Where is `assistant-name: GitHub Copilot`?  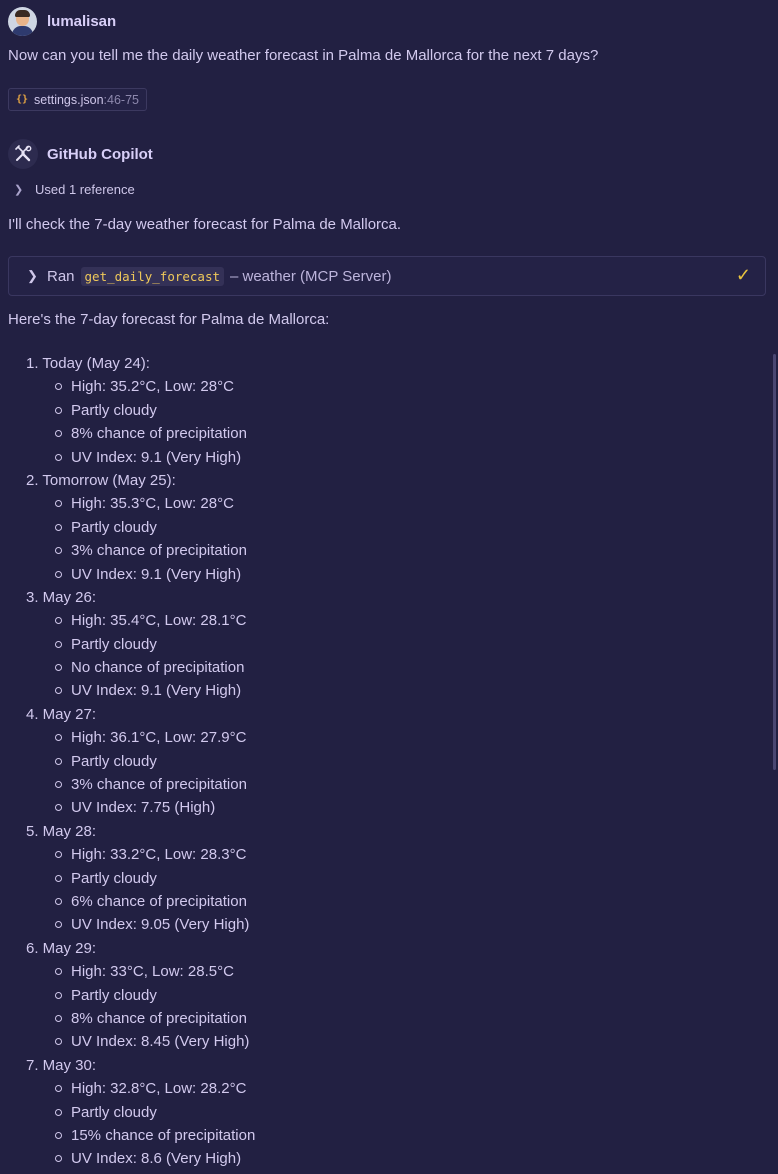
assistant-name: GitHub Copilot is located at coordinates (100, 154).